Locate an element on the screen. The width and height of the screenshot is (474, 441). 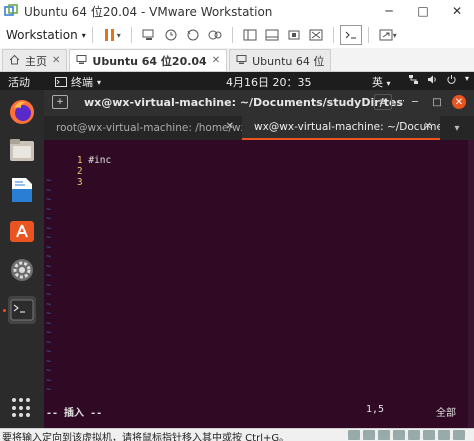
power-icon is located at coordinates (451, 79).